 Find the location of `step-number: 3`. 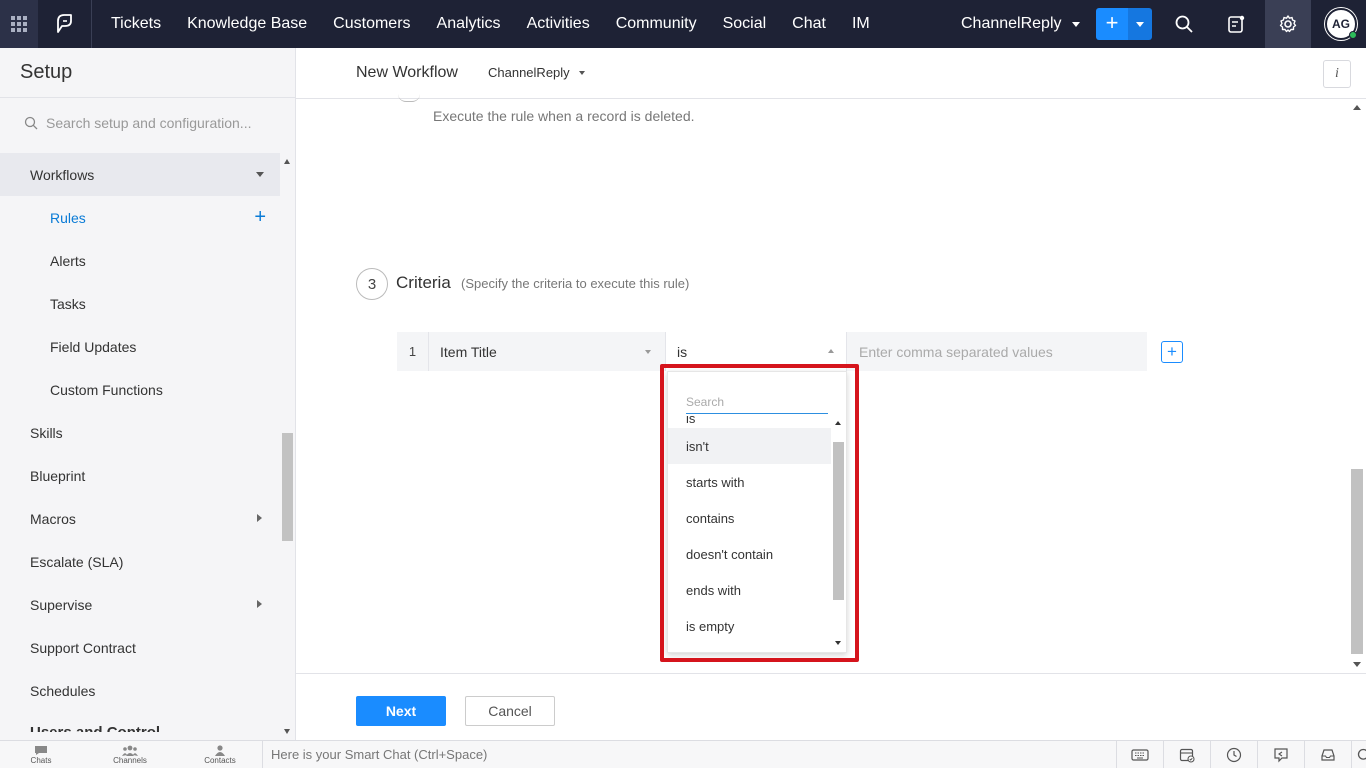

step-number: 3 is located at coordinates (372, 284).